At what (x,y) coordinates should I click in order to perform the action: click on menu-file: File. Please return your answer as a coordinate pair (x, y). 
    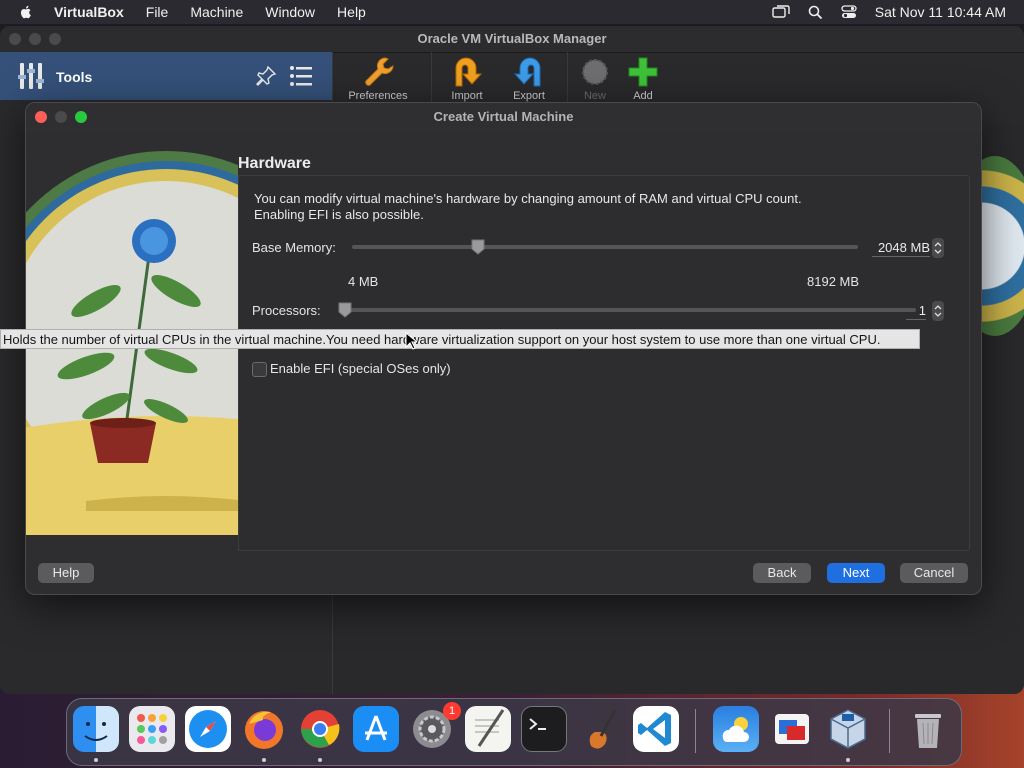
    Looking at the image, I should click on (157, 12).